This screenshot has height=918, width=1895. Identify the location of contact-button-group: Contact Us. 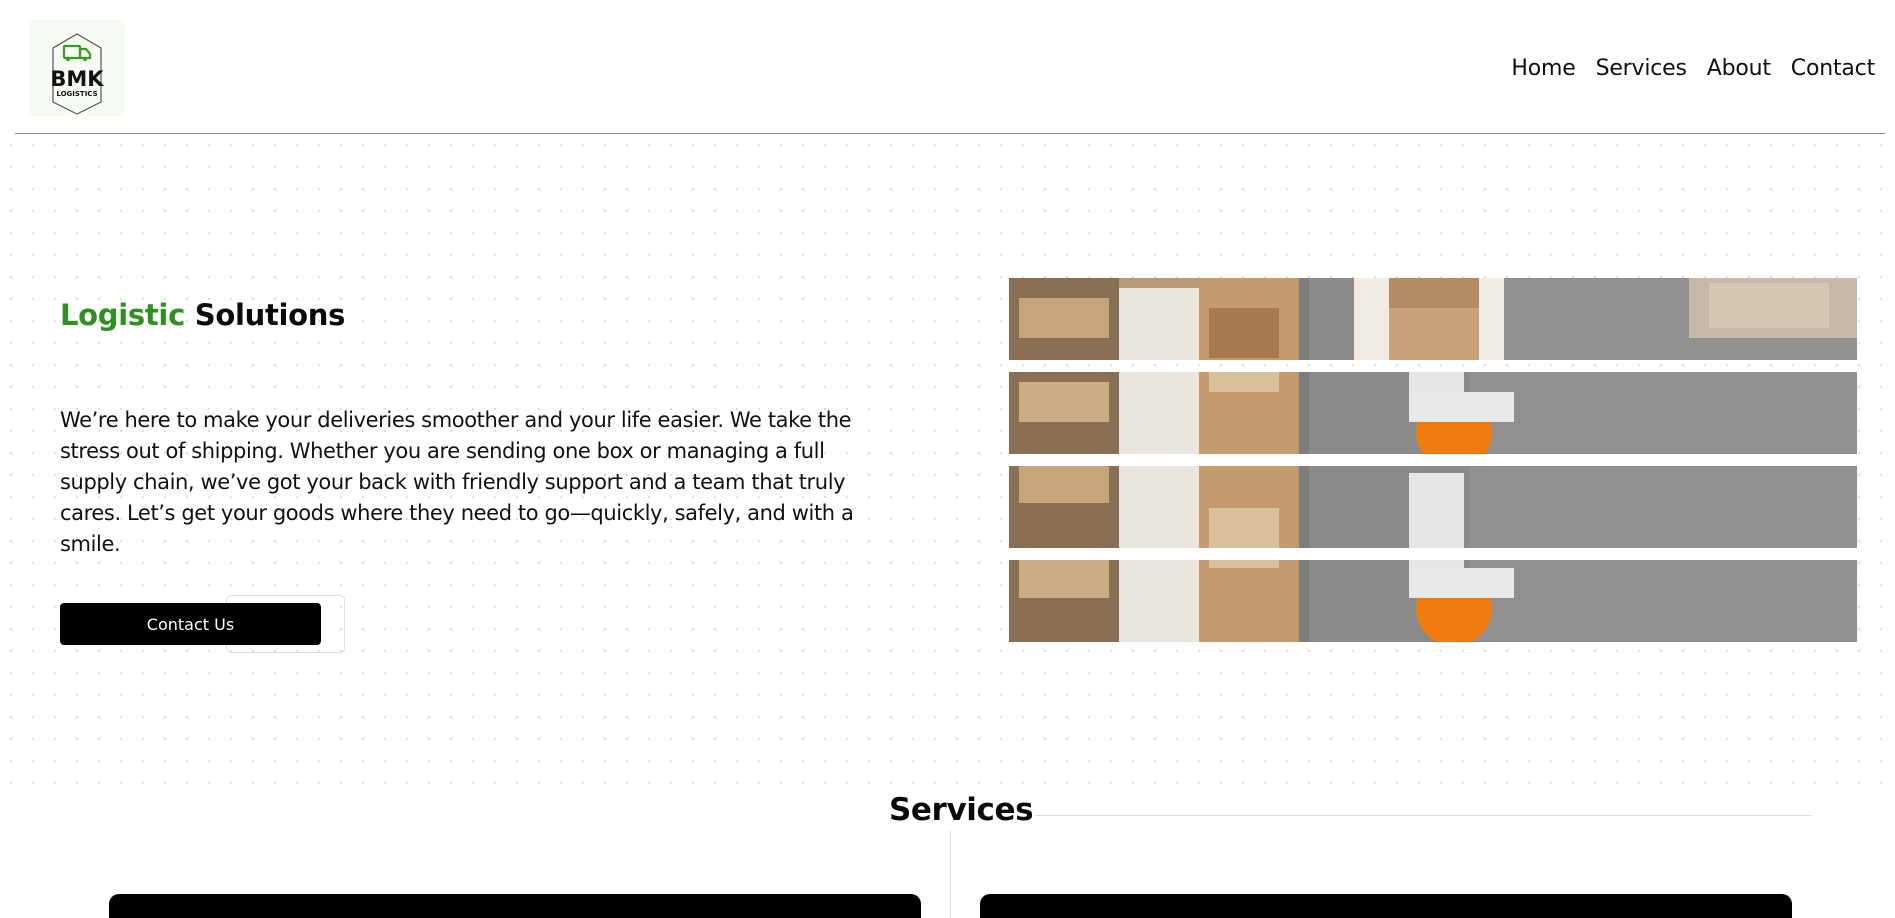
(202, 624).